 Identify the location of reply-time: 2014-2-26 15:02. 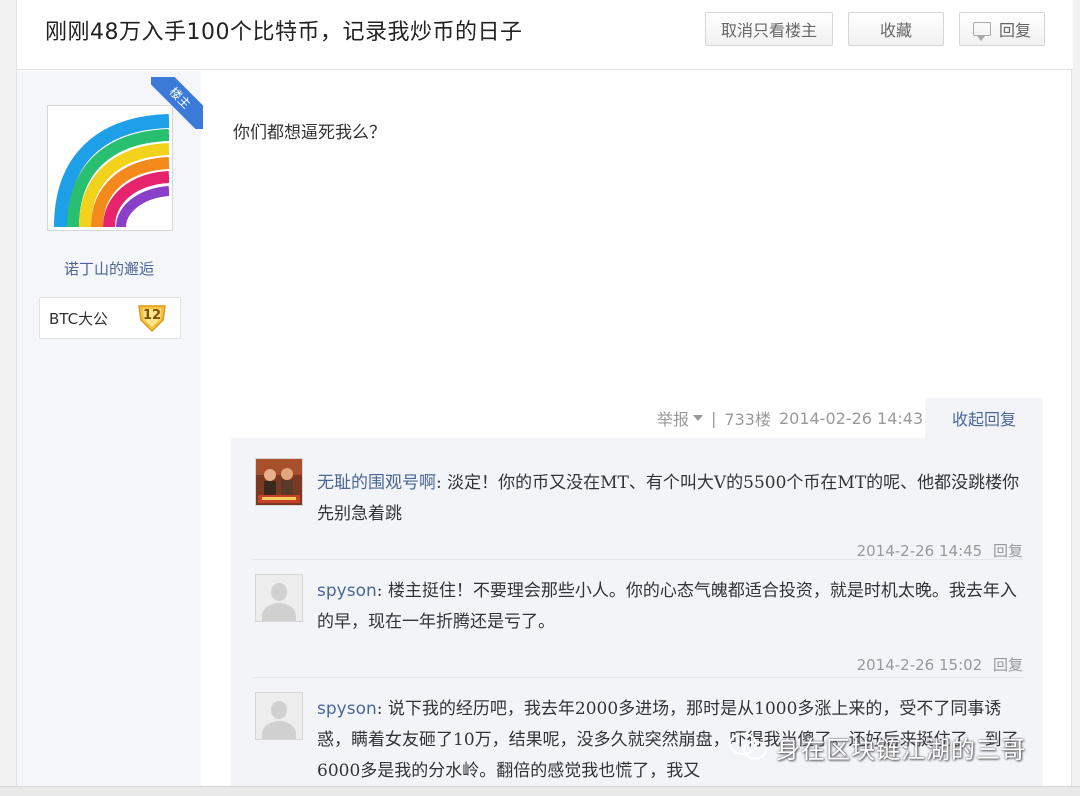
(919, 665).